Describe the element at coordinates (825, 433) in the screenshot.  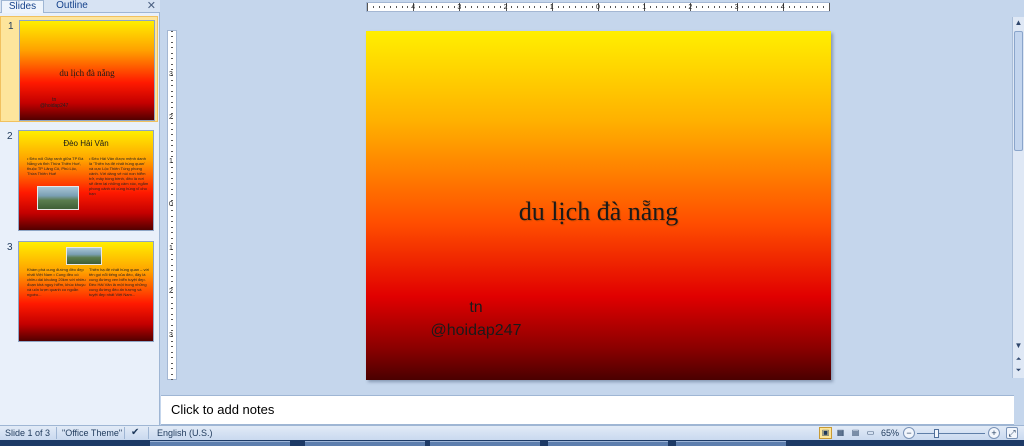
I see `normal-view-icon: ▣` at that location.